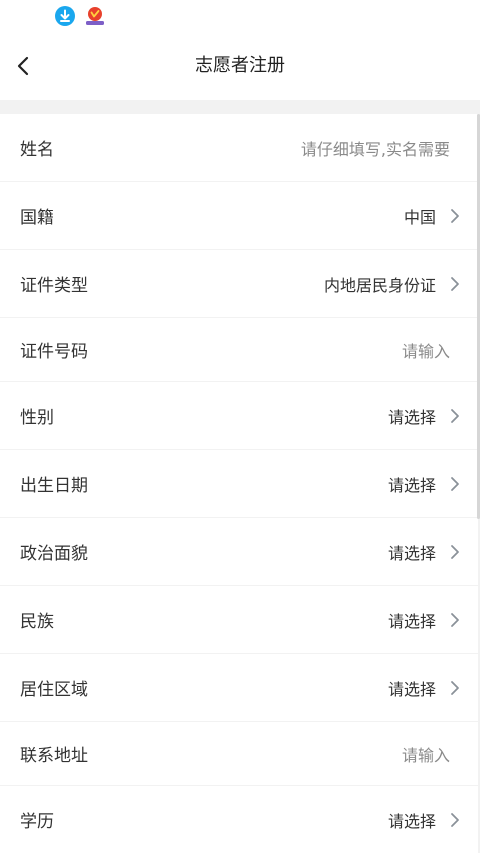 The image size is (480, 853). What do you see at coordinates (54, 352) in the screenshot?
I see `id-number-label: 证件号码` at bounding box center [54, 352].